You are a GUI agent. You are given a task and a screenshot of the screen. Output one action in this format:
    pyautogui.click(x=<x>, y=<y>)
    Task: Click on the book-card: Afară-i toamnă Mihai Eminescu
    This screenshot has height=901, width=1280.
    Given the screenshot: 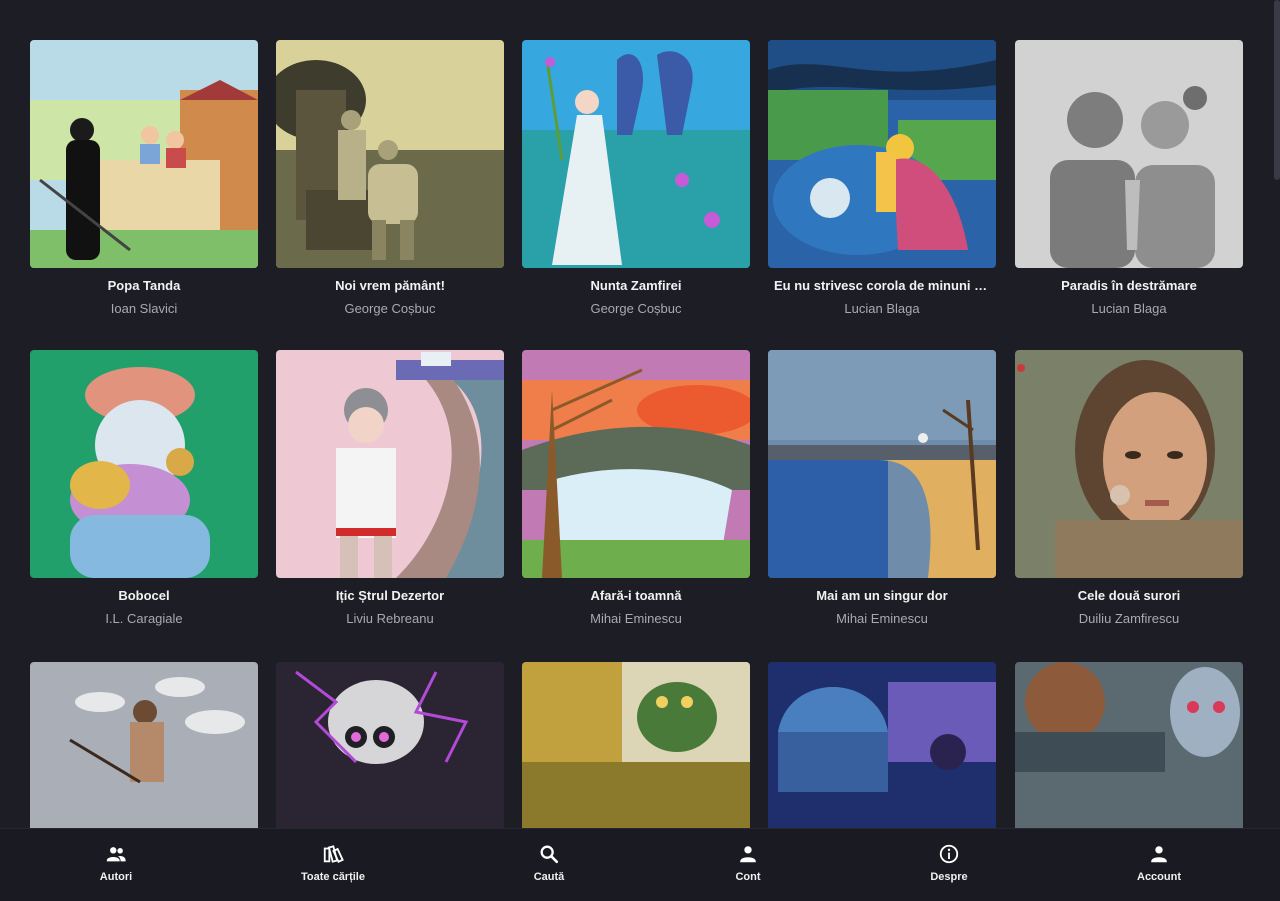 What is the action you would take?
    pyautogui.click(x=636, y=488)
    